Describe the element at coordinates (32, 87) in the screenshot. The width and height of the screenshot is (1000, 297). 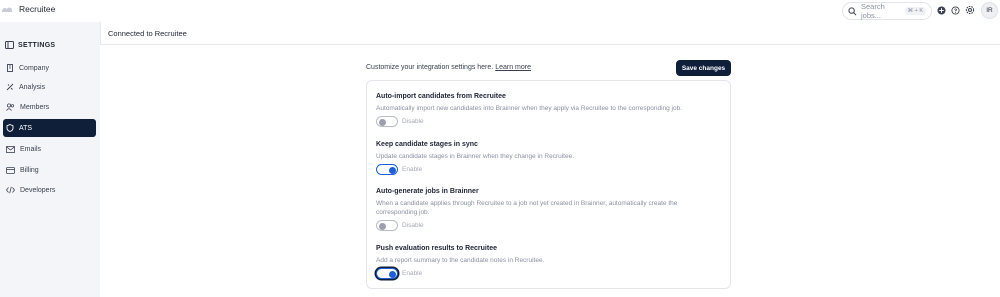
I see `sidebar-item-label: Analysis` at that location.